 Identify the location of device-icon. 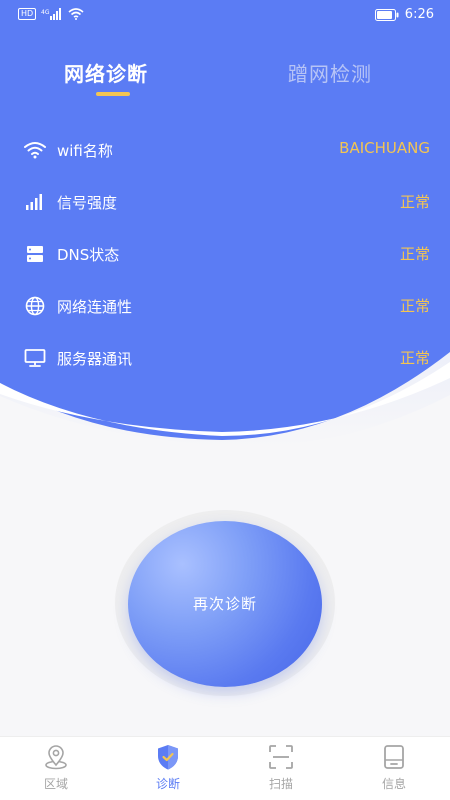
(394, 757).